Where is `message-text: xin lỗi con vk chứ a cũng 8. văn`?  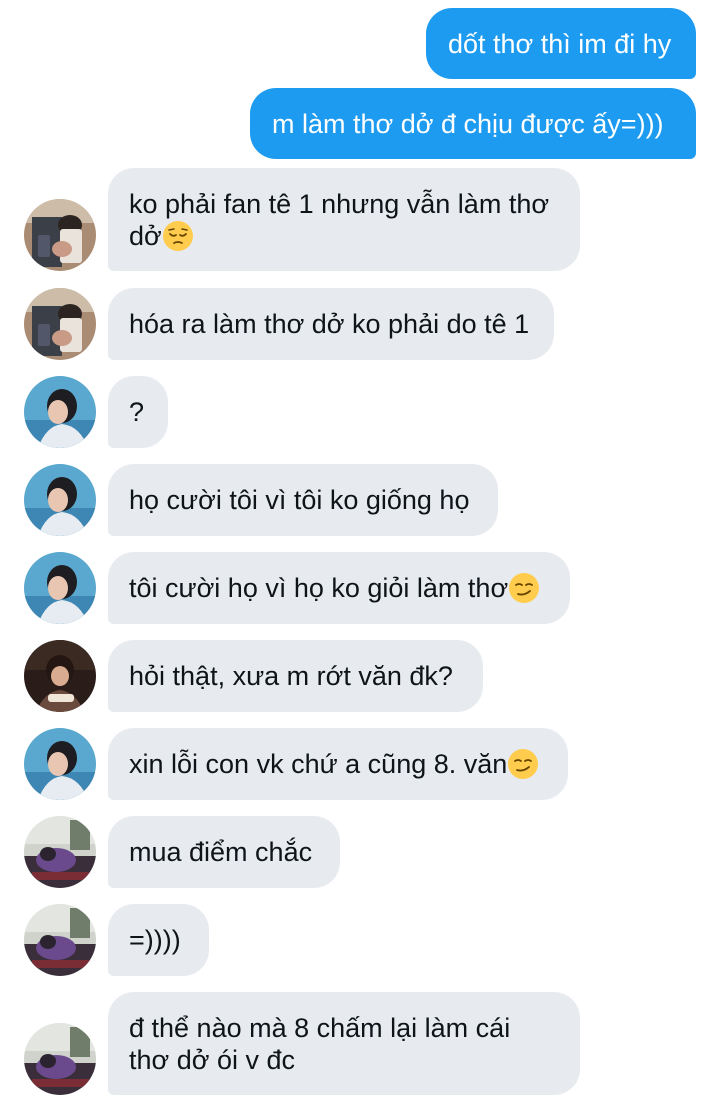 message-text: xin lỗi con vk chứ a cũng 8. văn is located at coordinates (318, 764).